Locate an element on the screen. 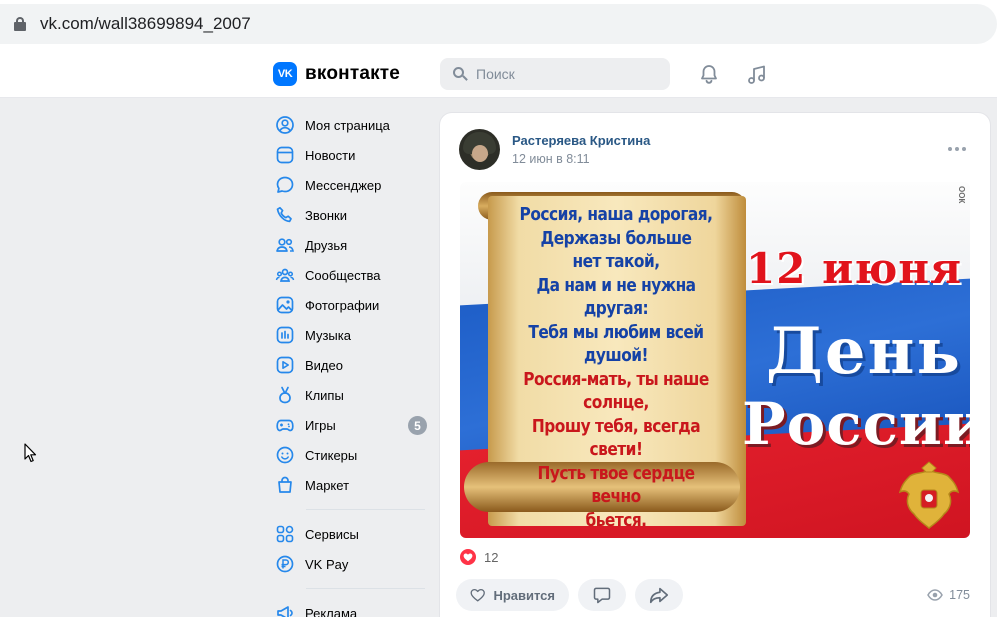  poem-line: Пусть твое сердце вечно is located at coordinates (616, 485).